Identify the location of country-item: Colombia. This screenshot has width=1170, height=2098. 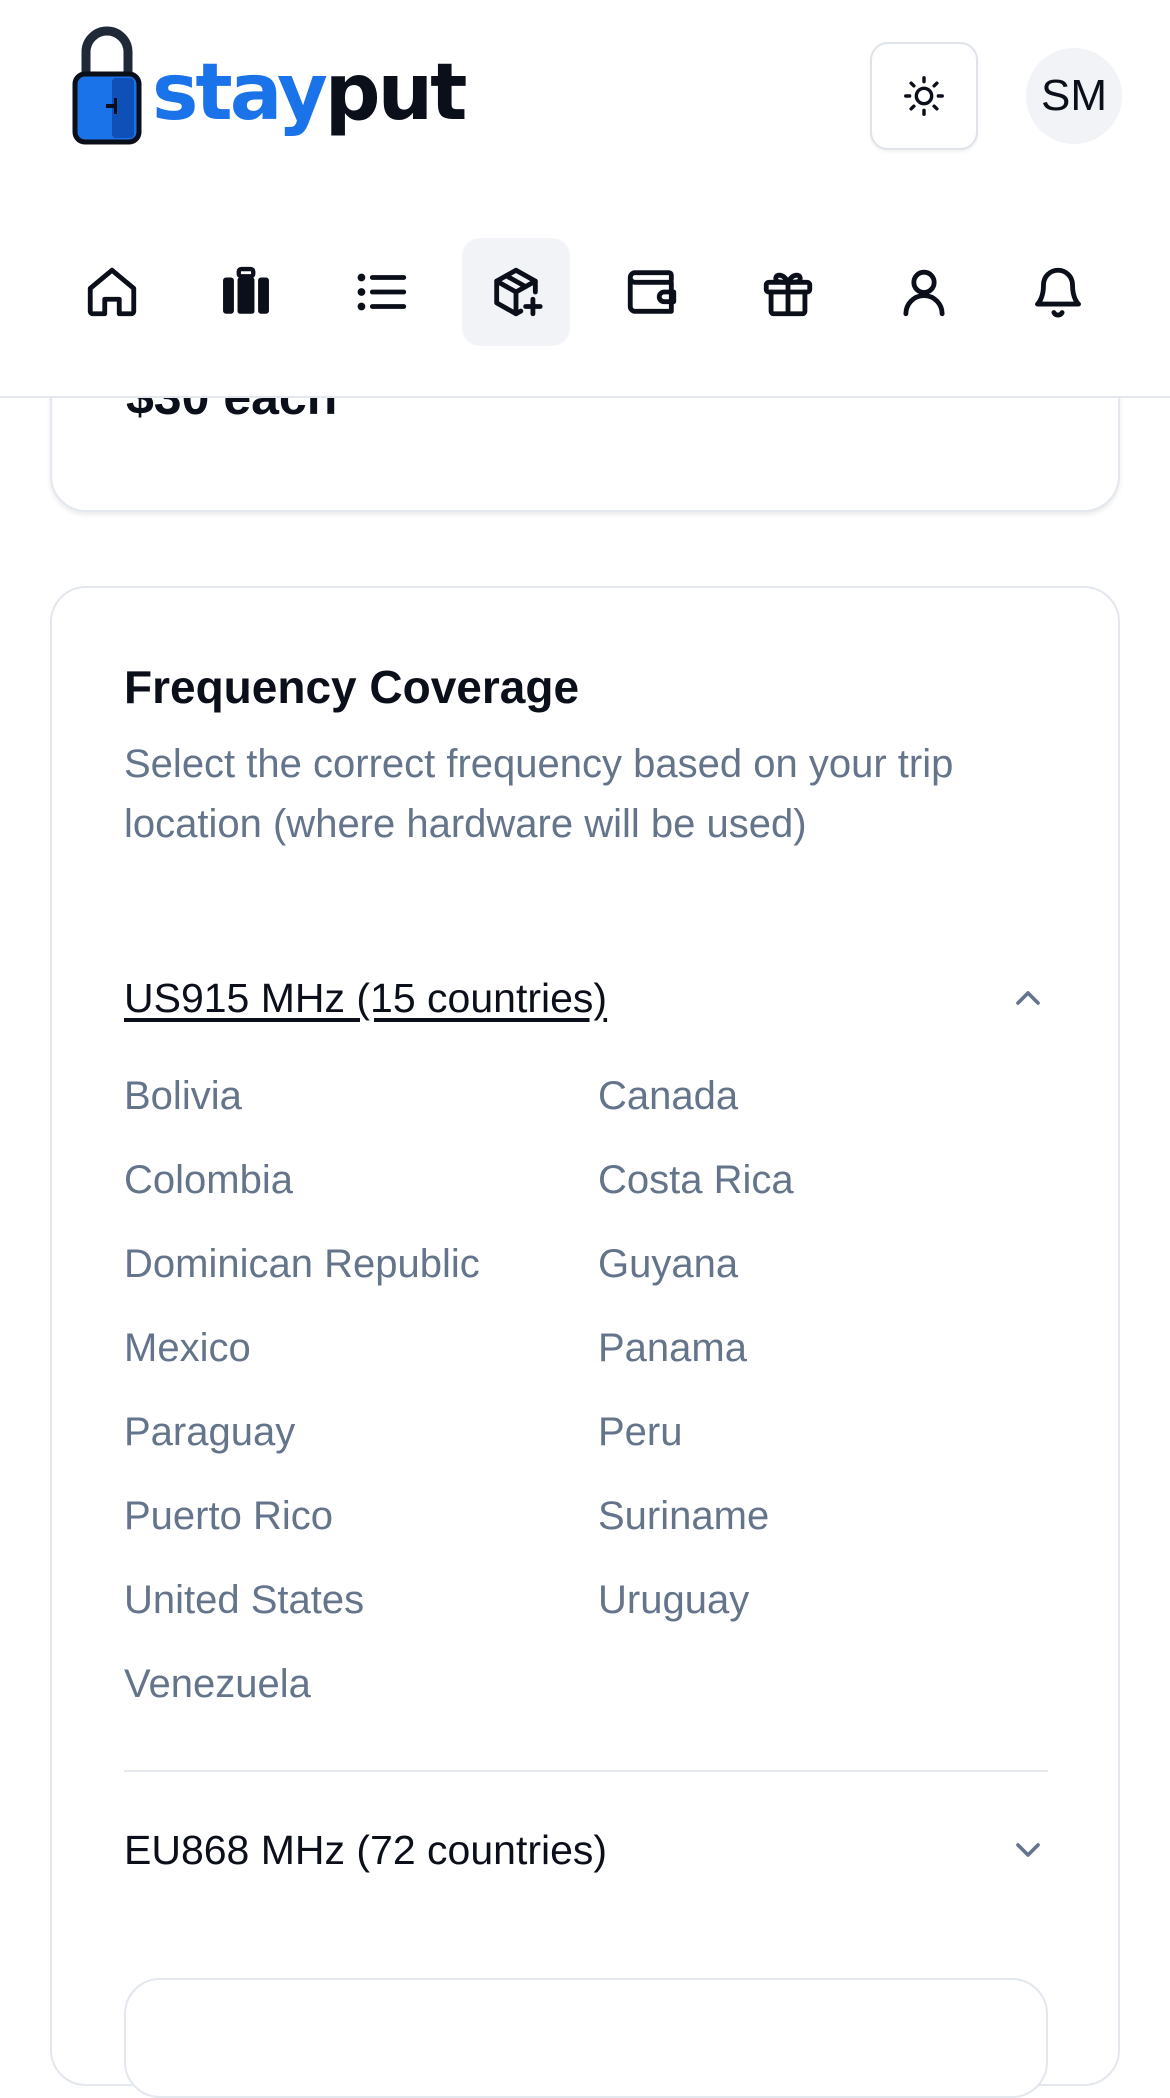
(208, 1180).